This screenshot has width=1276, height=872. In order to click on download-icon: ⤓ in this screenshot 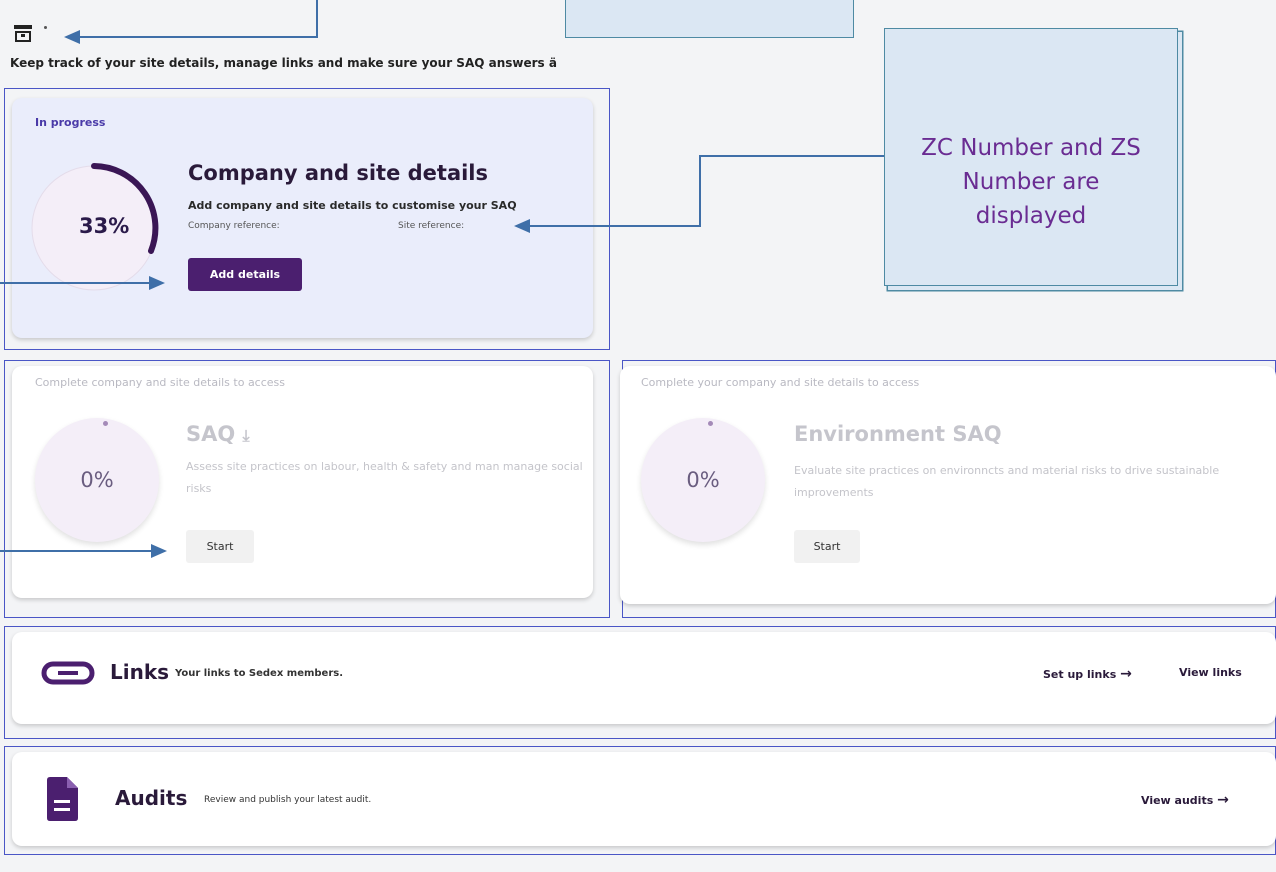, I will do `click(246, 435)`.